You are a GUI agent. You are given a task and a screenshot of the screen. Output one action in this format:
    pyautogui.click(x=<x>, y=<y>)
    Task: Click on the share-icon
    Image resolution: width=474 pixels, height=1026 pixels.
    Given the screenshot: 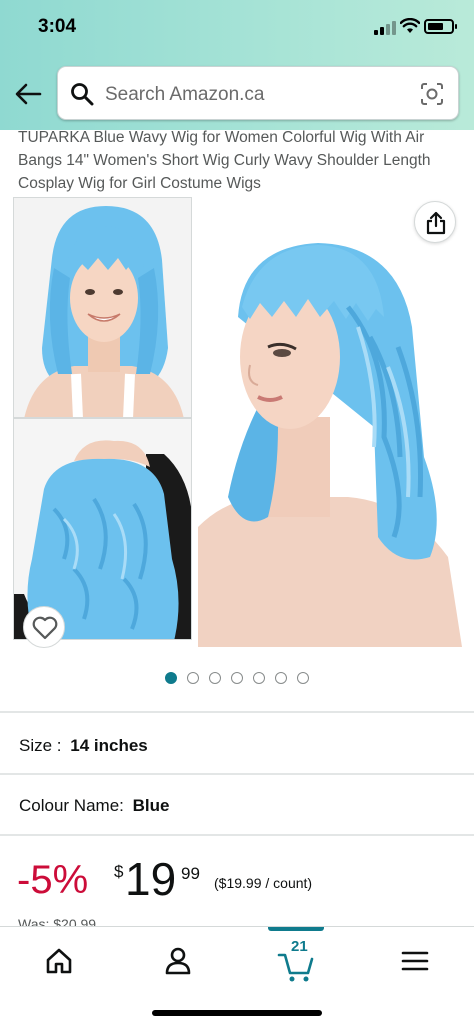 What is the action you would take?
    pyautogui.click(x=436, y=223)
    